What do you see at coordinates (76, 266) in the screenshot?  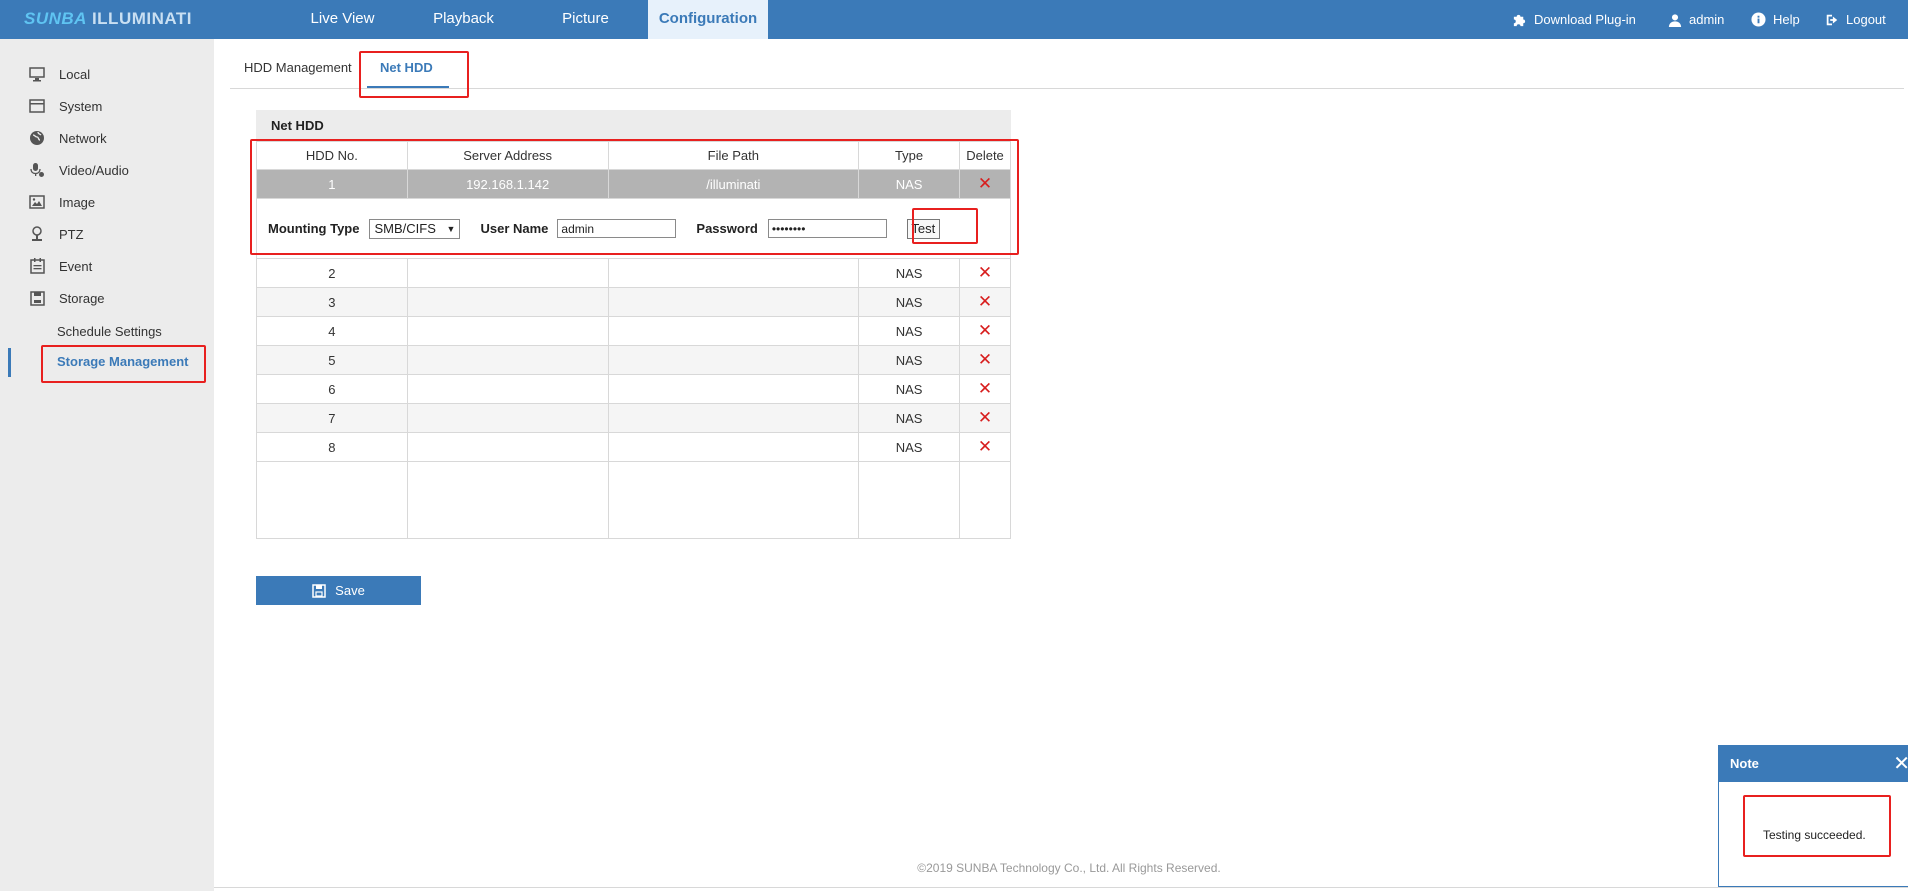 I see `sidebar-item-label: Event` at bounding box center [76, 266].